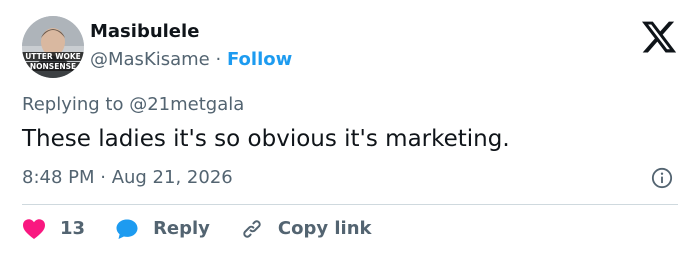 The width and height of the screenshot is (700, 256). Describe the element at coordinates (127, 229) in the screenshot. I see `reply-bubble-icon` at that location.